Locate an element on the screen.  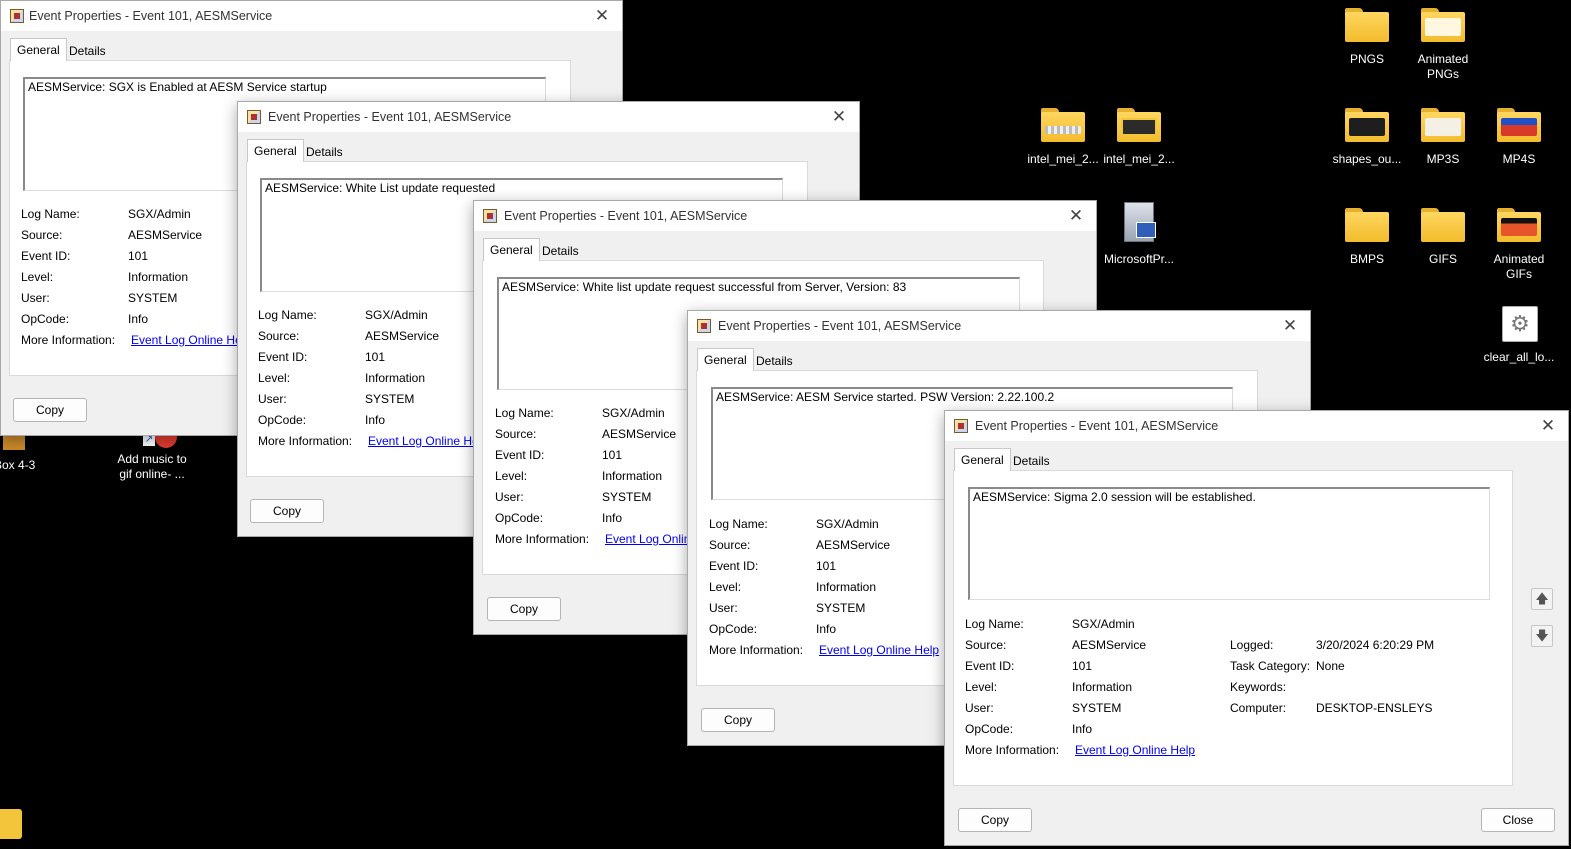
close-button: Close is located at coordinates (1518, 820).